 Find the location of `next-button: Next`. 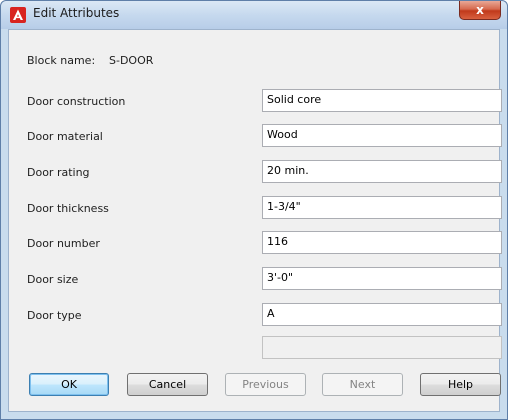

next-button: Next is located at coordinates (362, 384).